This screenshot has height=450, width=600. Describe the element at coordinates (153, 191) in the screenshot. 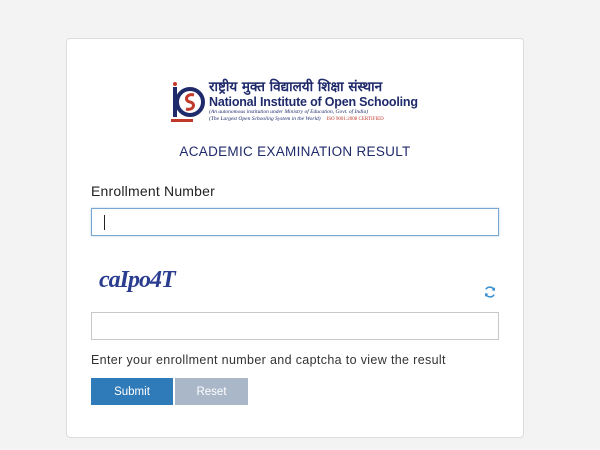

I see `enrollment-label: Enrollment Number` at that location.